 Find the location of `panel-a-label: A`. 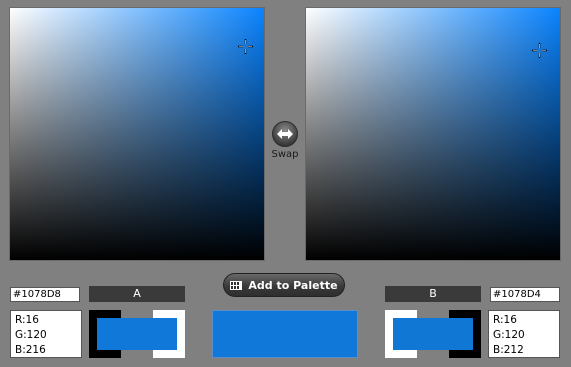

panel-a-label: A is located at coordinates (137, 294).